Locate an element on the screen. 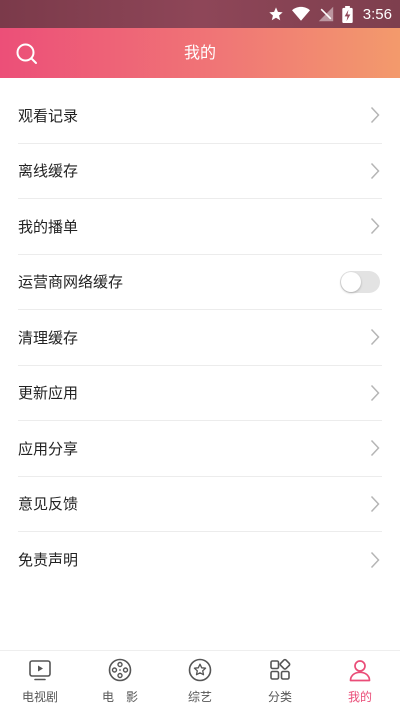 The height and width of the screenshot is (710, 400). menu-item-my-playlist: 我的播单 is located at coordinates (200, 227).